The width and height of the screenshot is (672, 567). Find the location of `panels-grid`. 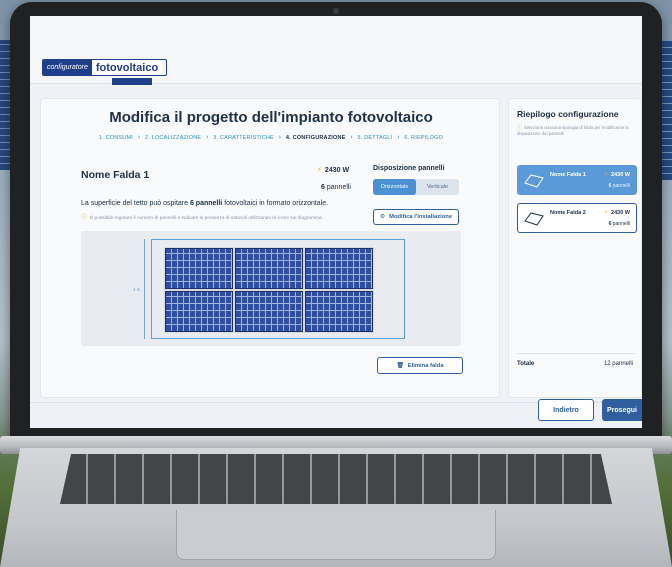

panels-grid is located at coordinates (269, 290).